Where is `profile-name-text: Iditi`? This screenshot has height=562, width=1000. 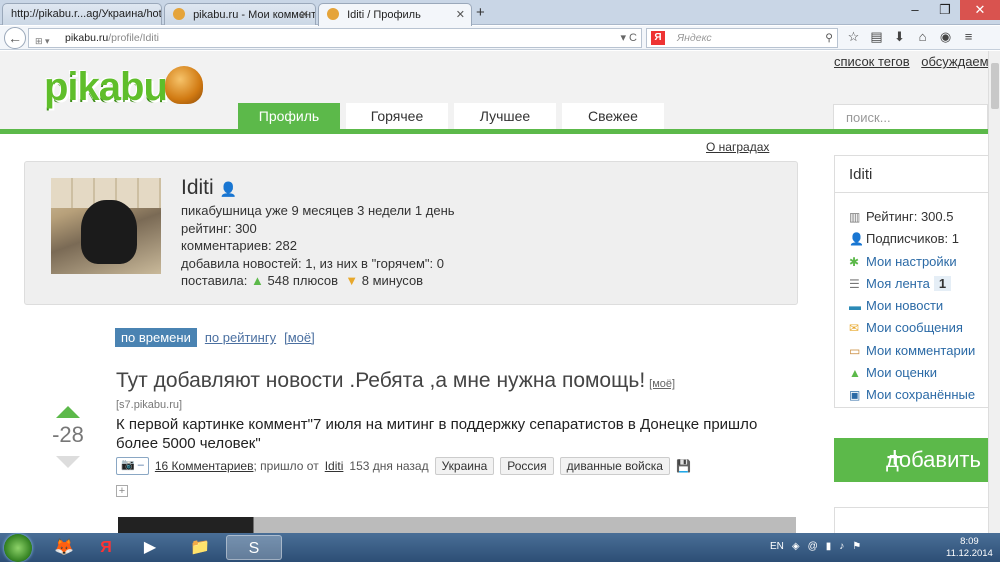 profile-name-text: Iditi is located at coordinates (197, 187).